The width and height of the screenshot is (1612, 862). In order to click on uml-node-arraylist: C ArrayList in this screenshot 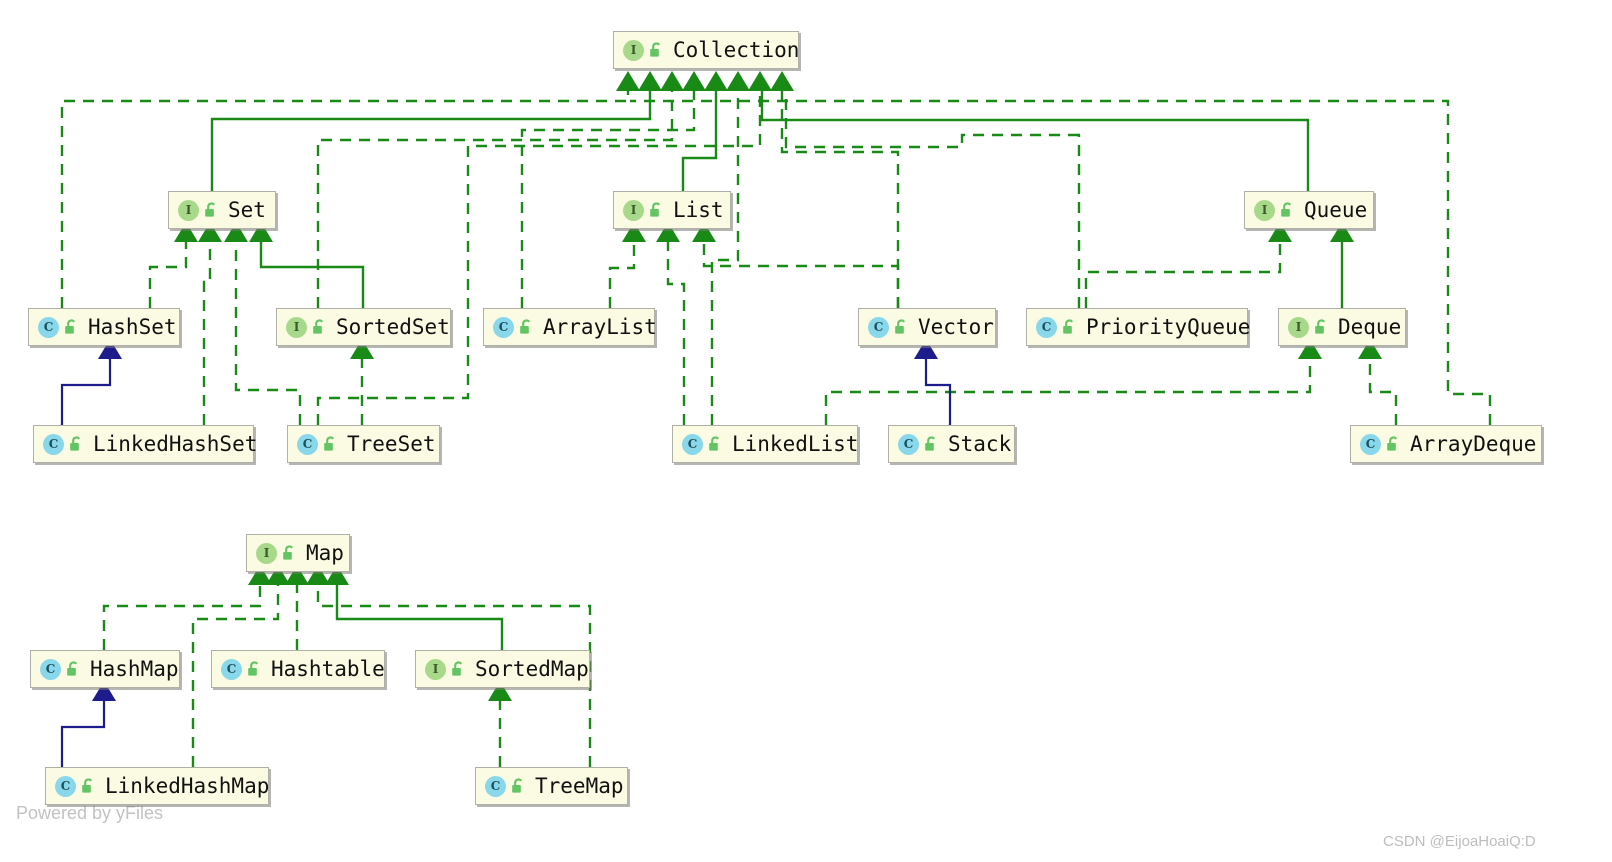, I will do `click(570, 327)`.